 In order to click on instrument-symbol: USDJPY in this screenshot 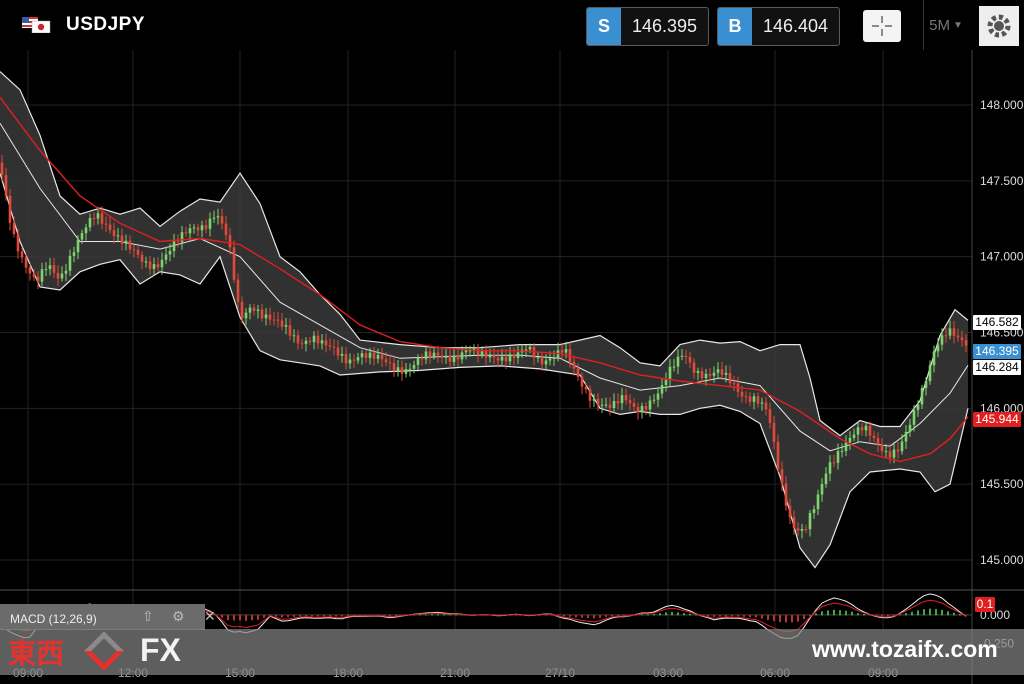, I will do `click(105, 25)`.